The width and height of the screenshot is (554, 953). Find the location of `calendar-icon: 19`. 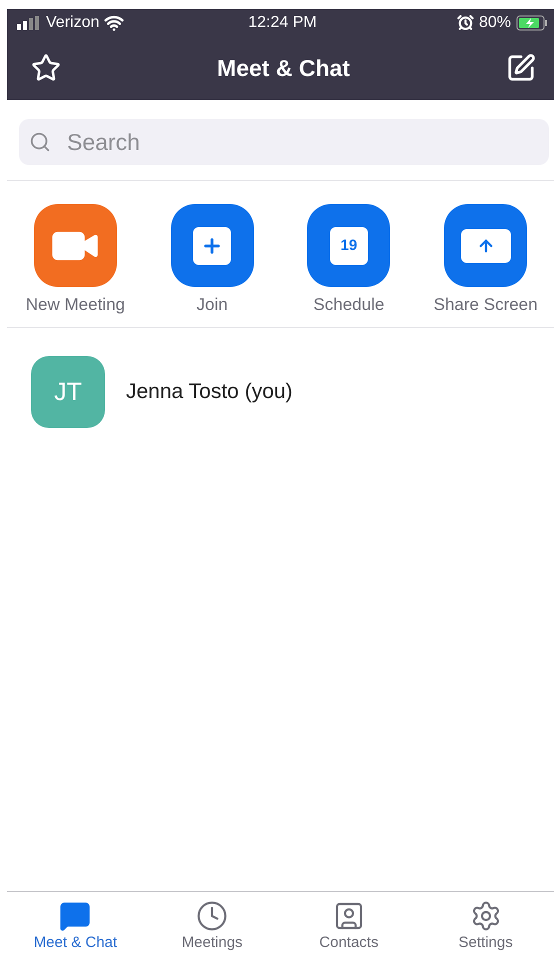

calendar-icon: 19 is located at coordinates (349, 245).